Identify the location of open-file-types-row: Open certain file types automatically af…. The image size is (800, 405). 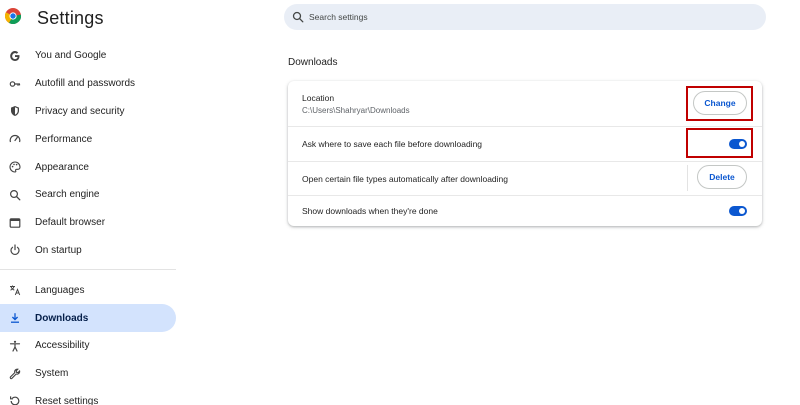
(525, 178).